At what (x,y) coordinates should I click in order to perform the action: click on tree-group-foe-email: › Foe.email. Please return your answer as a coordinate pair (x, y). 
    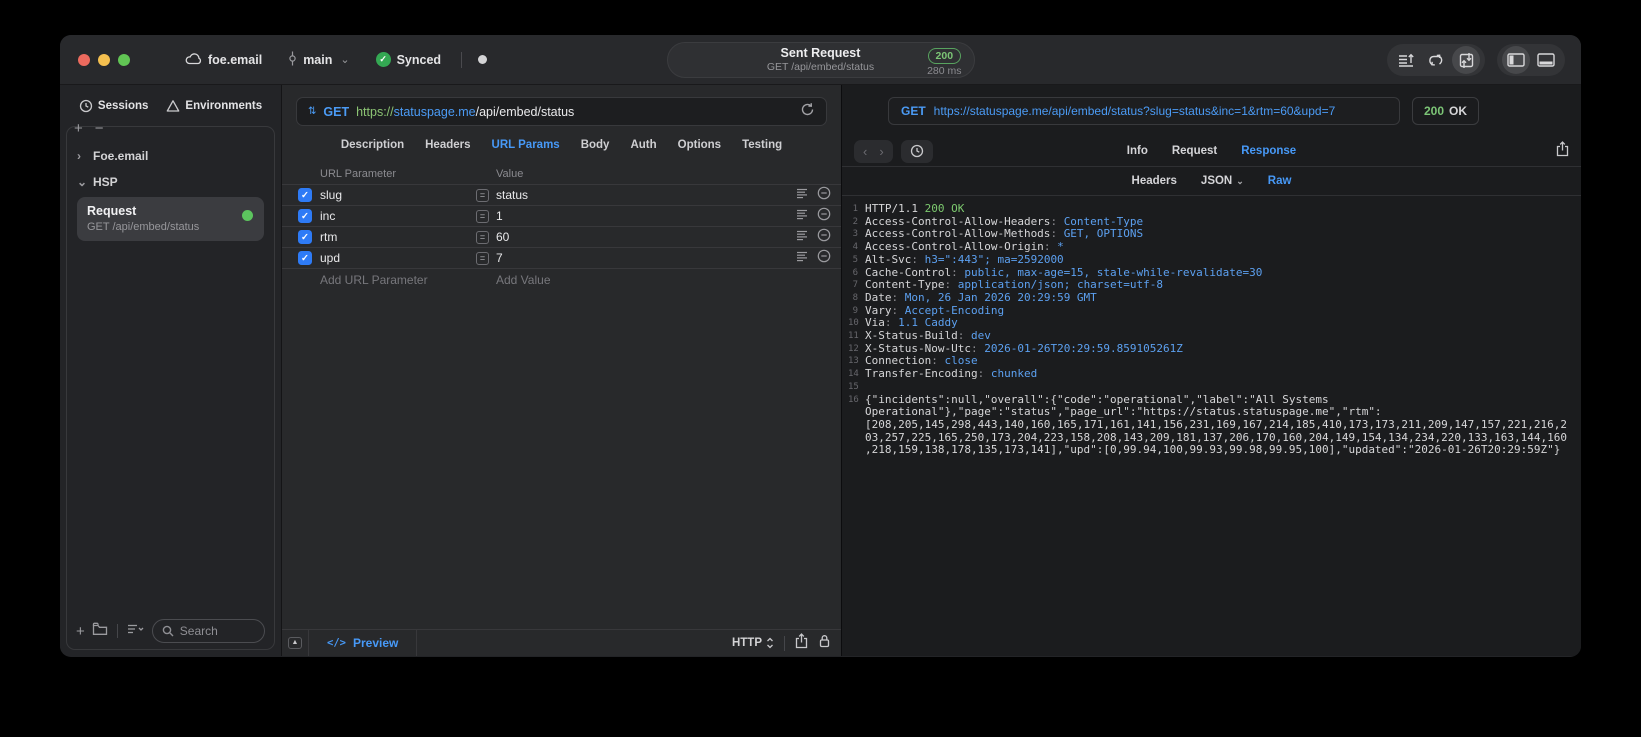
    Looking at the image, I should click on (170, 156).